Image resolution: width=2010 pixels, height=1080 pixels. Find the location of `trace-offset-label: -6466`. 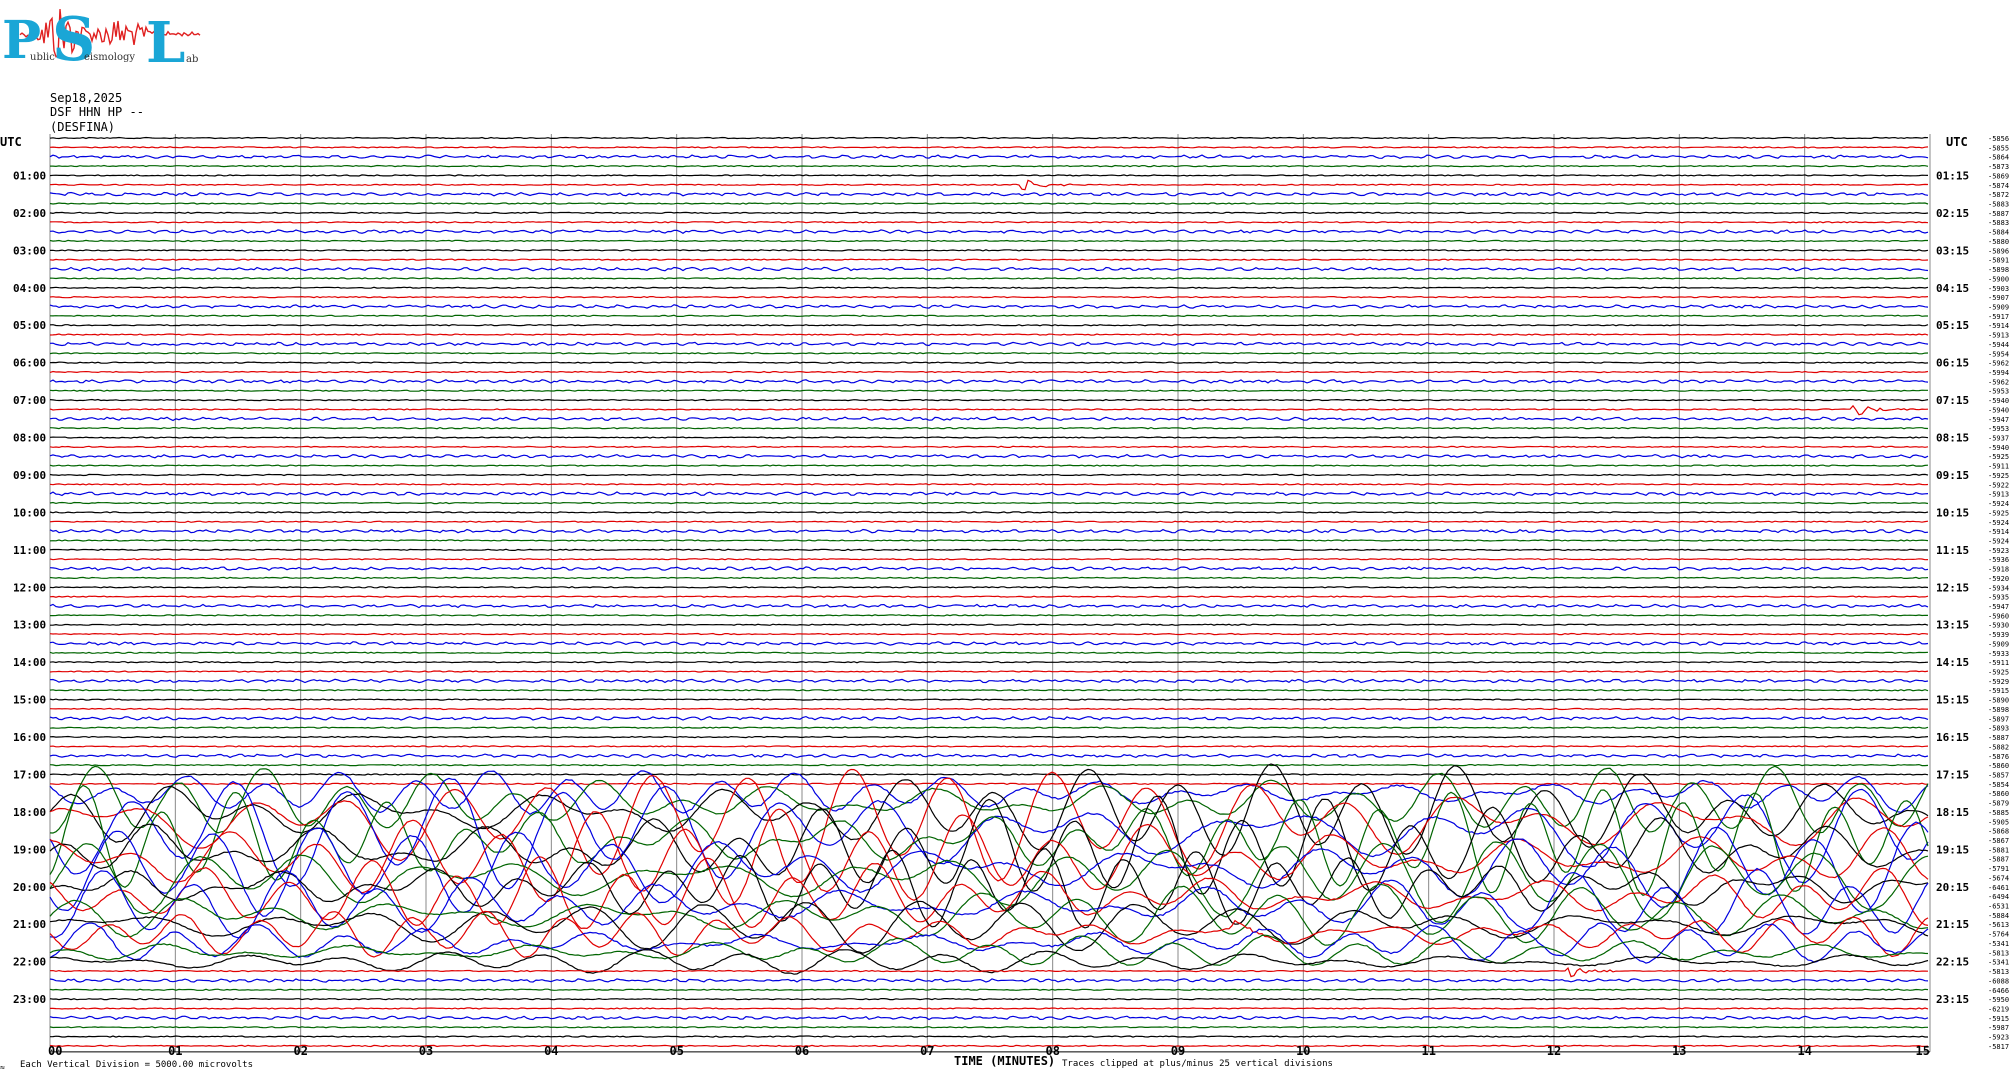

trace-offset-label: -6466 is located at coordinates (1998, 991).